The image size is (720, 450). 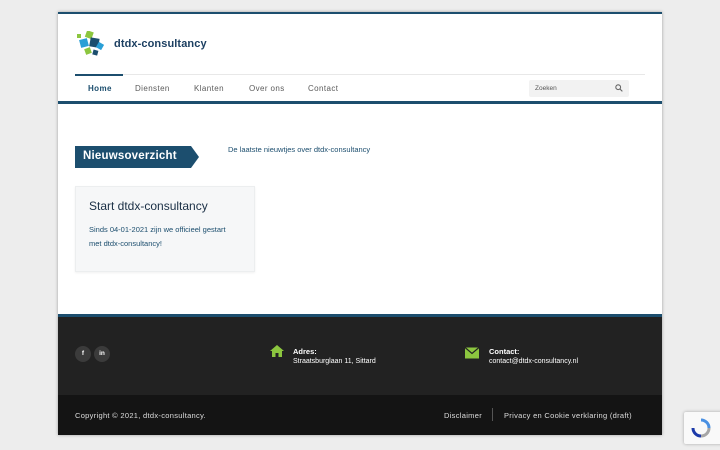 I want to click on section-title: Nieuwsoverzicht, so click(x=130, y=156).